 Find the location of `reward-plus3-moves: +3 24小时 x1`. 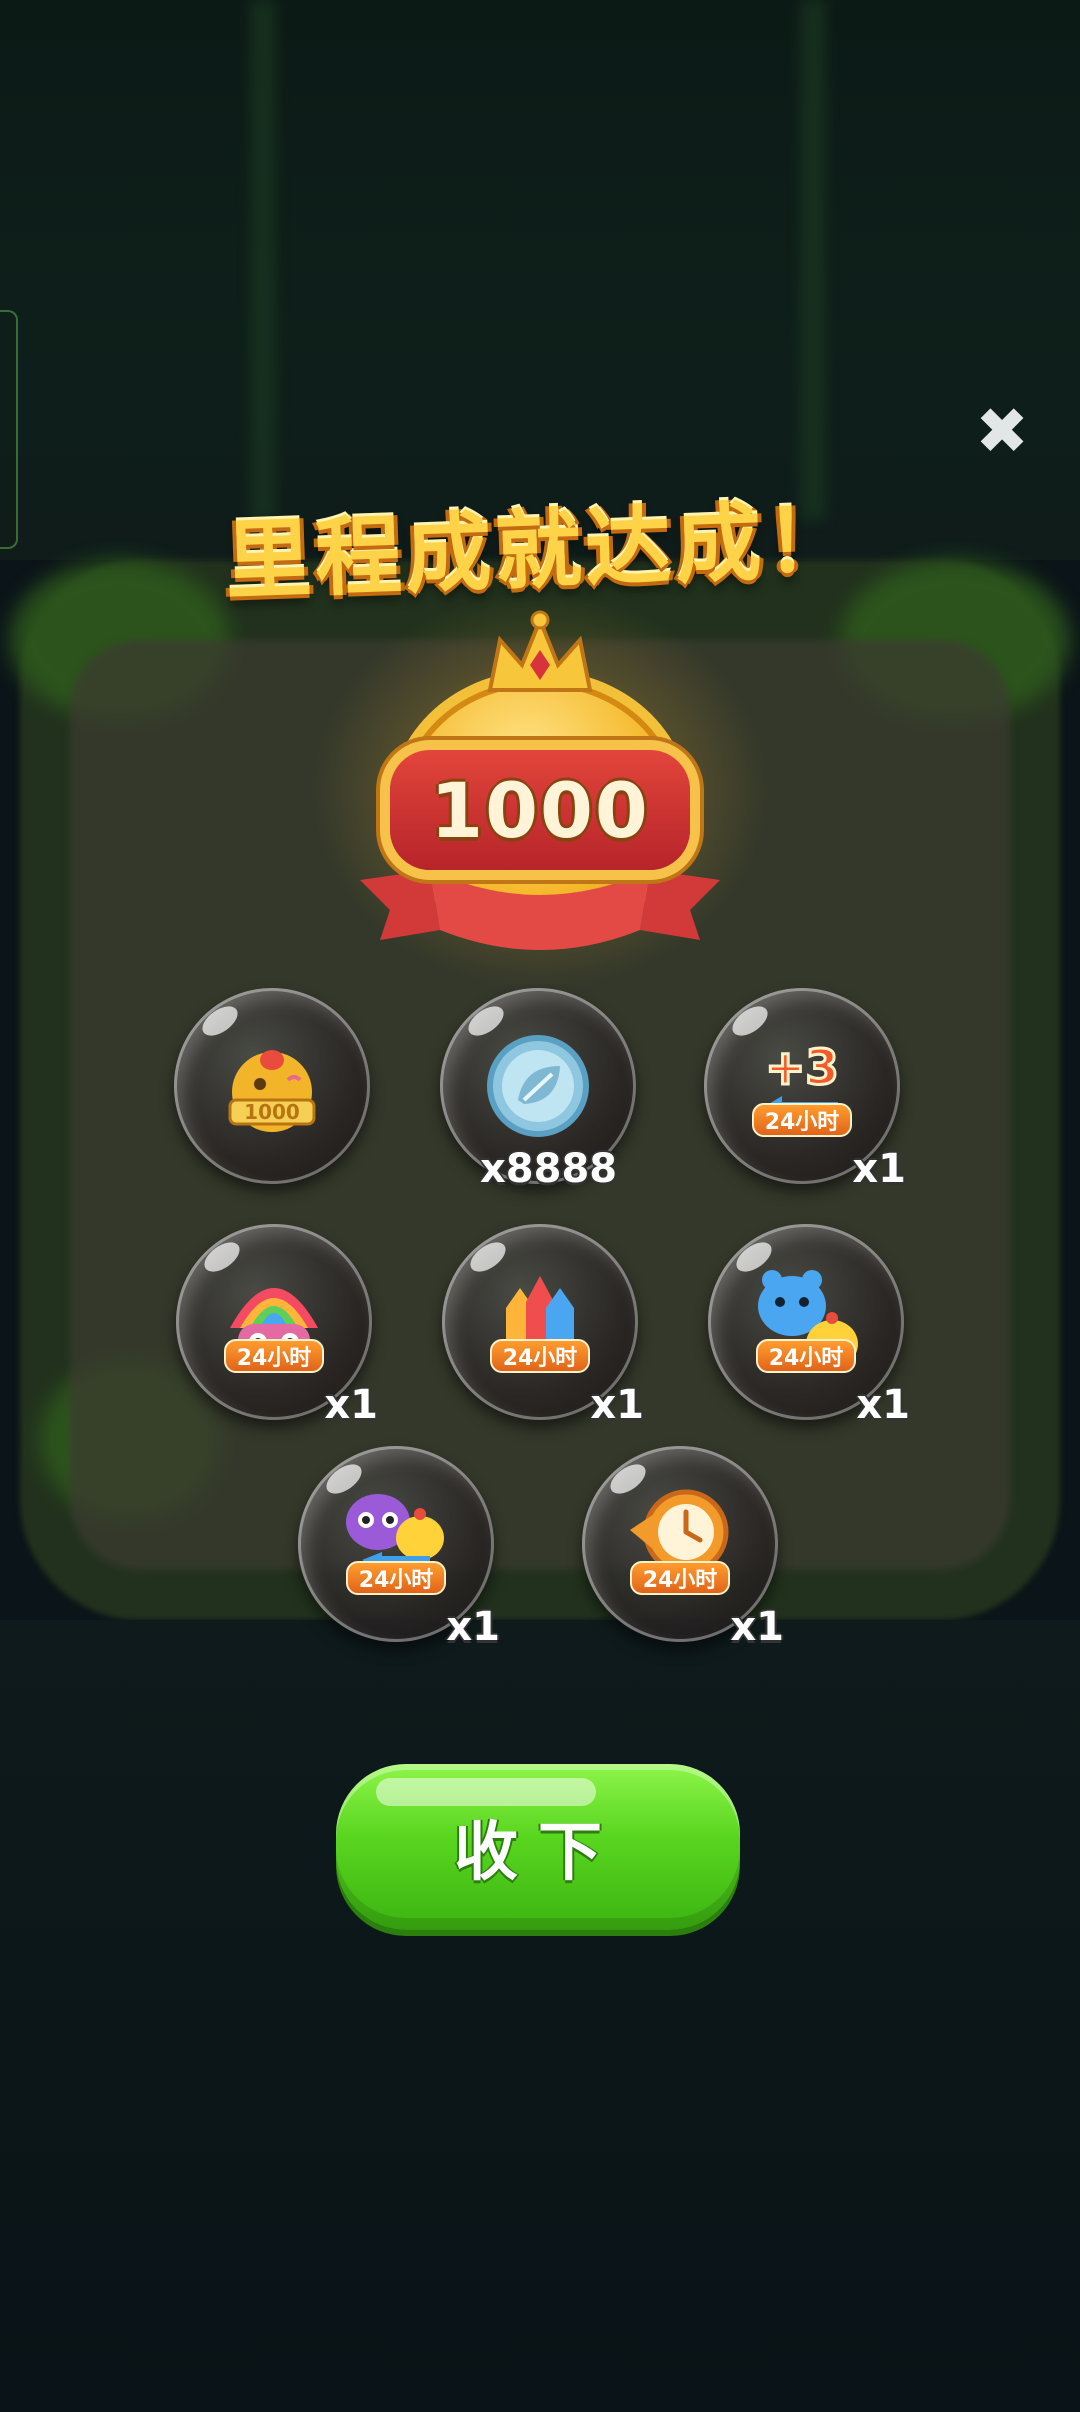

reward-plus3-moves: +3 24小时 x1 is located at coordinates (805, 1090).